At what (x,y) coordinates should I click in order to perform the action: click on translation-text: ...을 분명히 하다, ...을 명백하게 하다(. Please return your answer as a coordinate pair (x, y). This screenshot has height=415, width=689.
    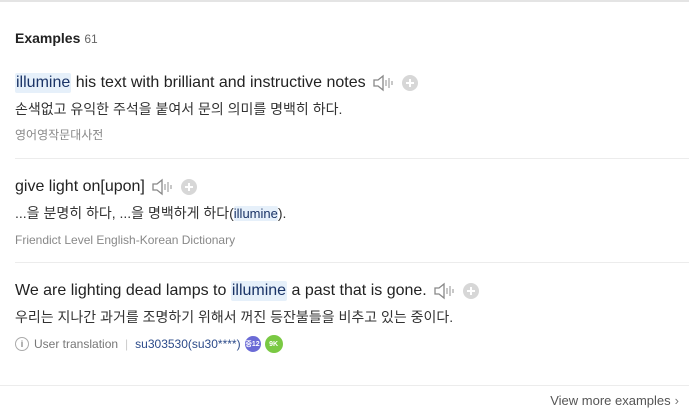
    Looking at the image, I should click on (124, 213).